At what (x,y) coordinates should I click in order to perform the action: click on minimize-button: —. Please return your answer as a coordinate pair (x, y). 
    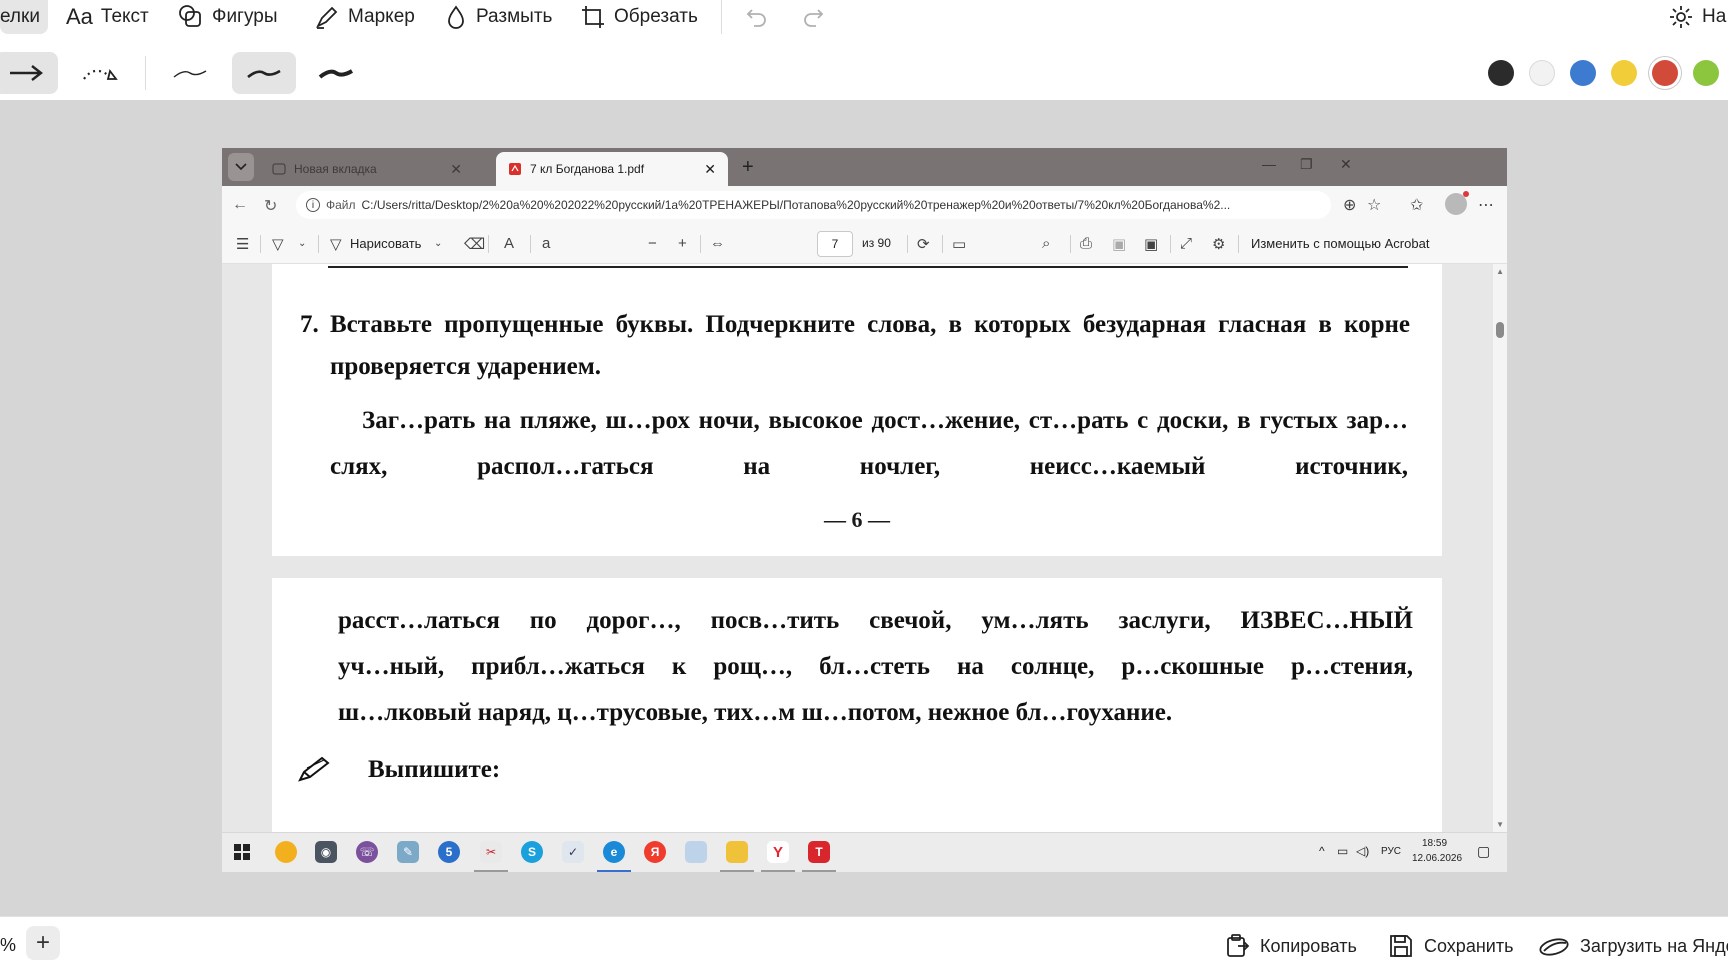
    Looking at the image, I should click on (1269, 164).